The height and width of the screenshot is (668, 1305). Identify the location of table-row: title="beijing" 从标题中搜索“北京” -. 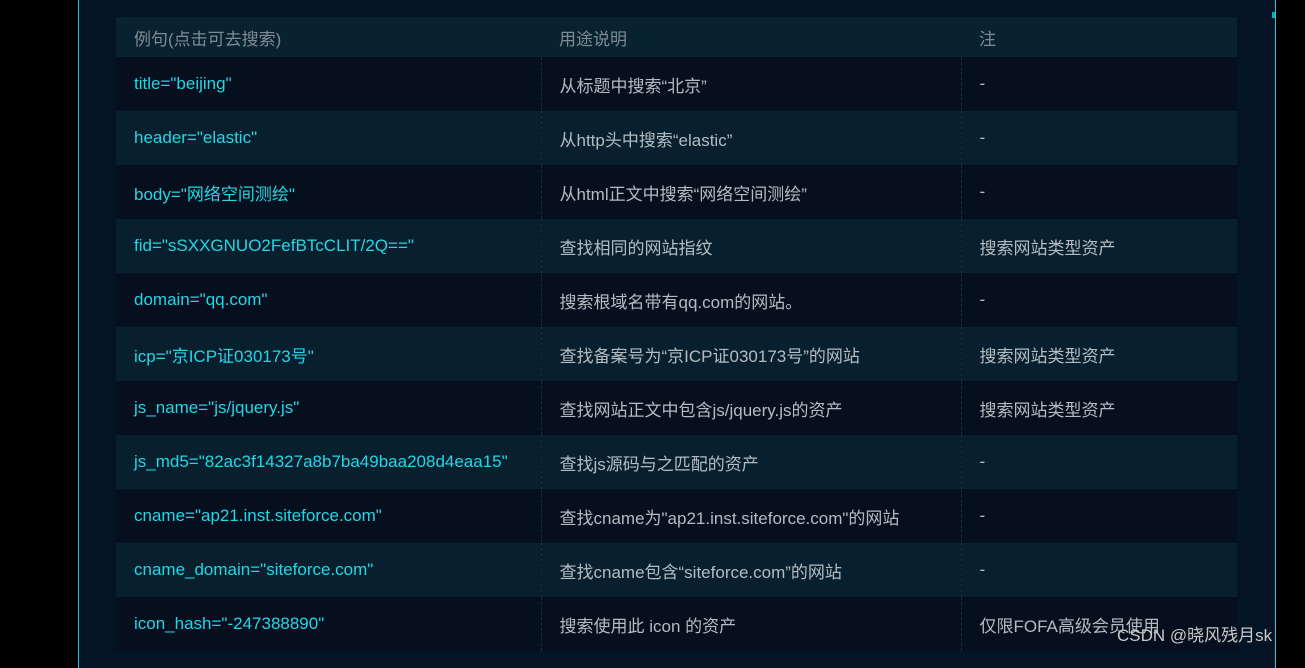
(676, 84).